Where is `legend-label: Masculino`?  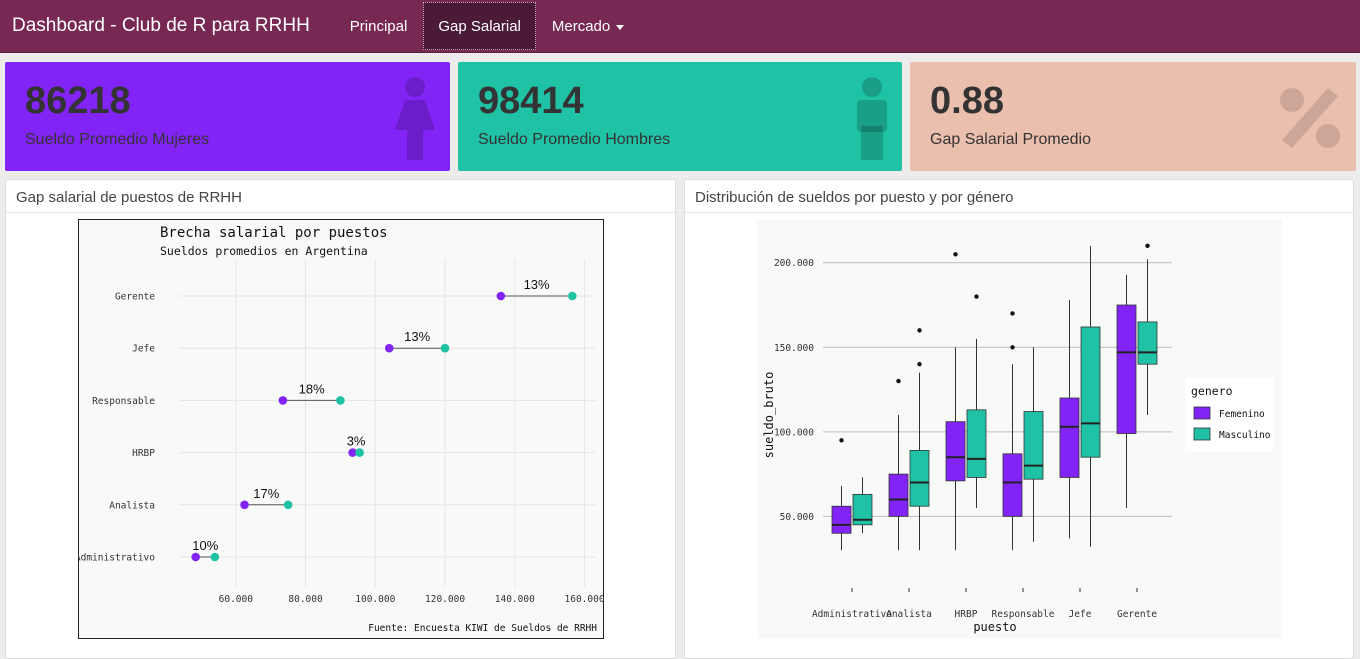
legend-label: Masculino is located at coordinates (1245, 435).